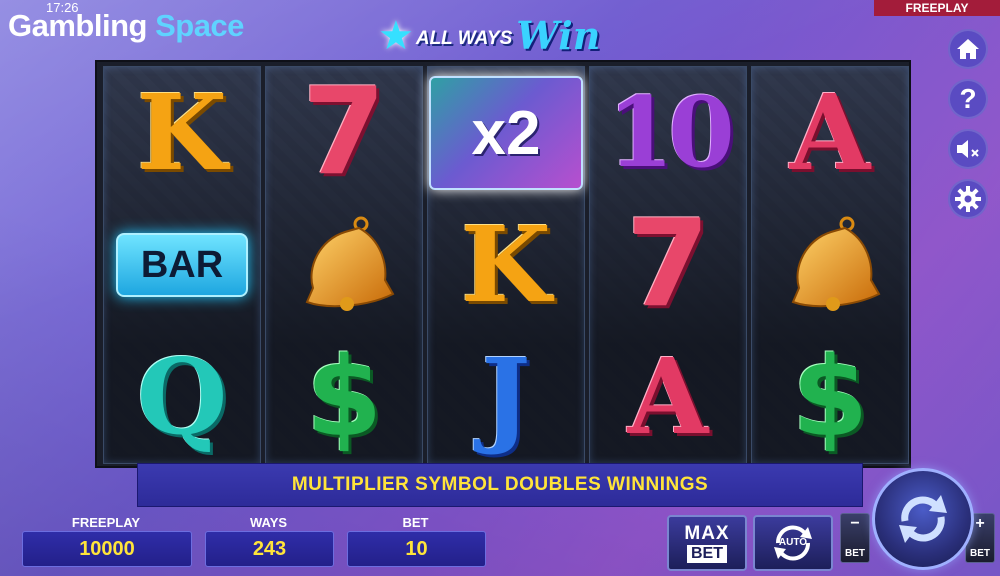  I want to click on reel-5: A $, so click(830, 265).